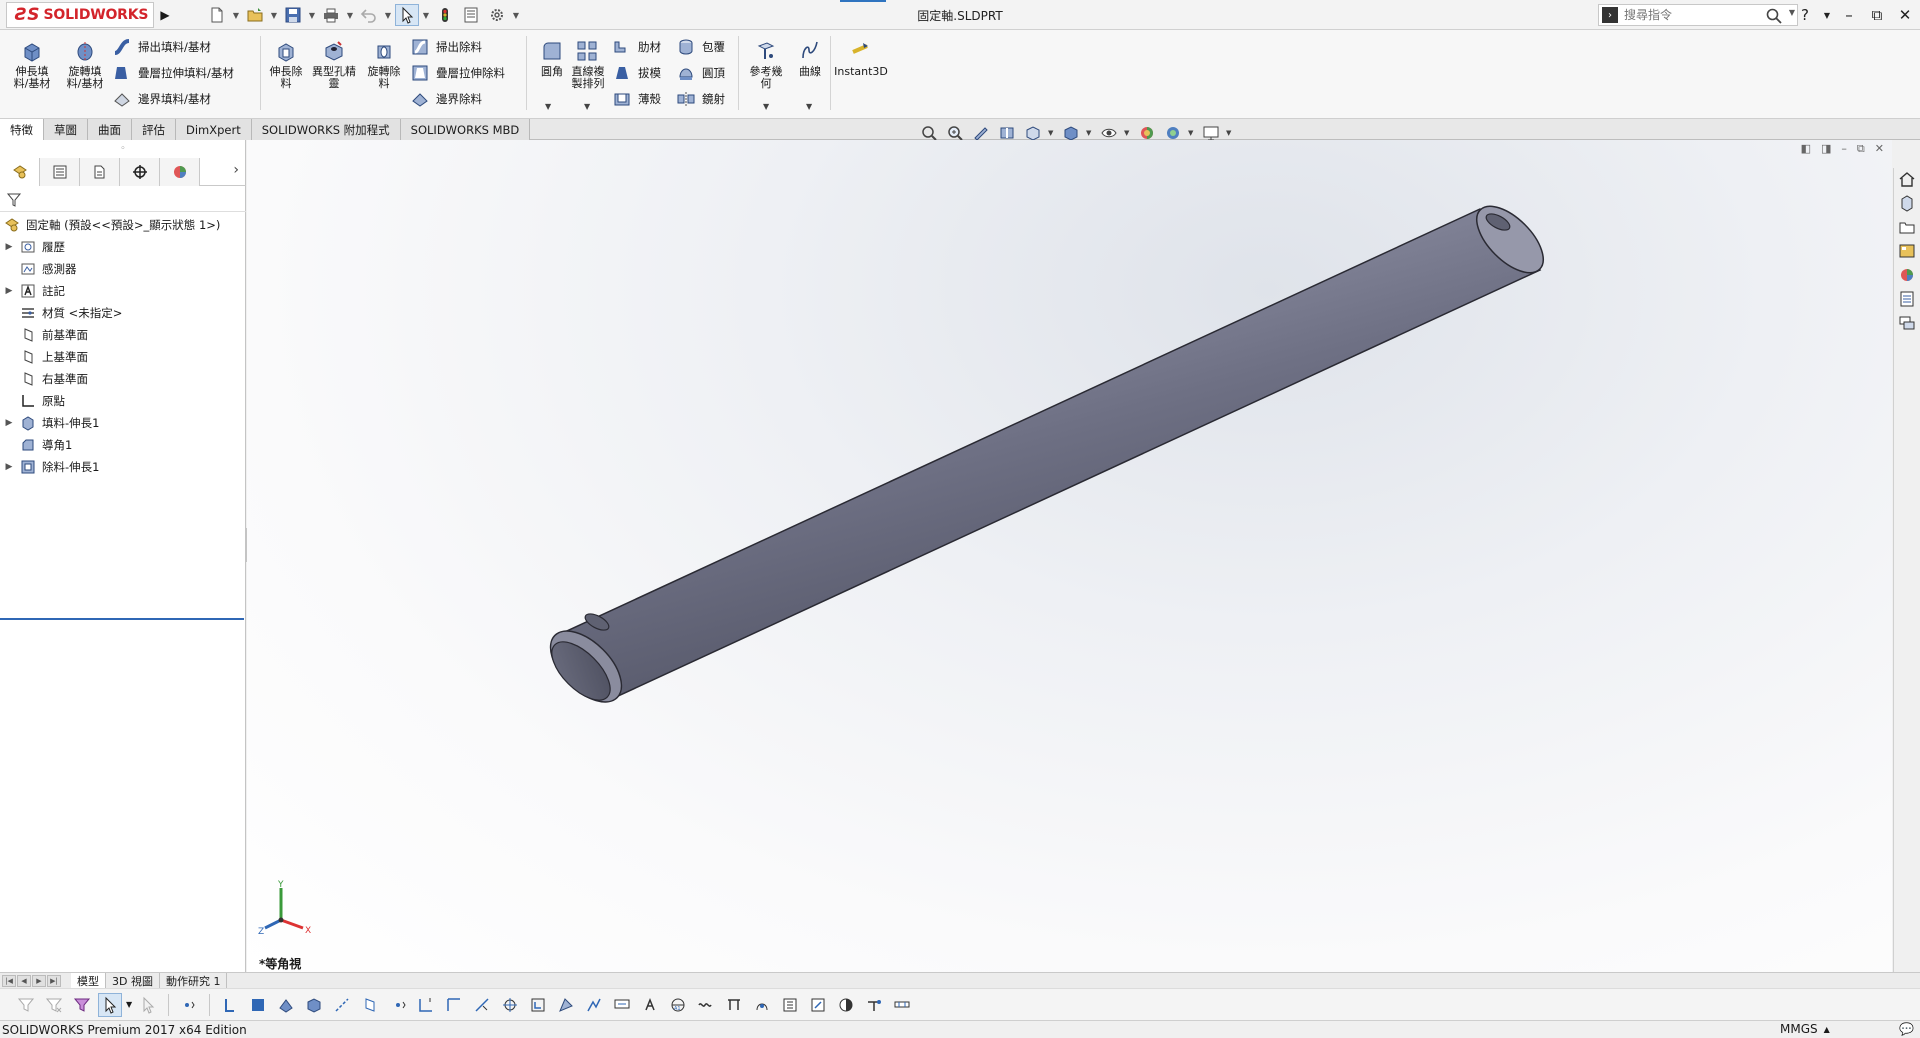  Describe the element at coordinates (1230, 133) in the screenshot. I see `view-settings-dropdown: ▼` at that location.